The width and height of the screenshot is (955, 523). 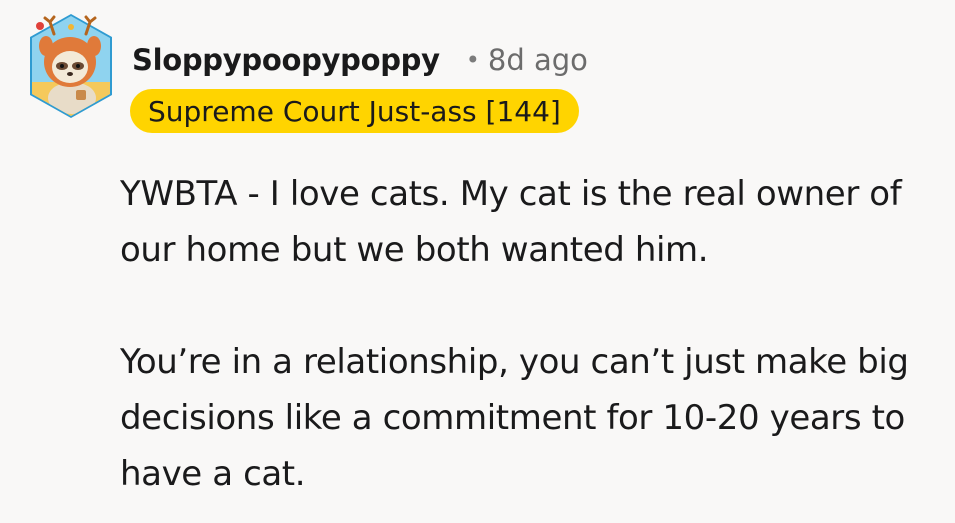 What do you see at coordinates (286, 60) in the screenshot?
I see `username-link: Sloppypoopypoppy` at bounding box center [286, 60].